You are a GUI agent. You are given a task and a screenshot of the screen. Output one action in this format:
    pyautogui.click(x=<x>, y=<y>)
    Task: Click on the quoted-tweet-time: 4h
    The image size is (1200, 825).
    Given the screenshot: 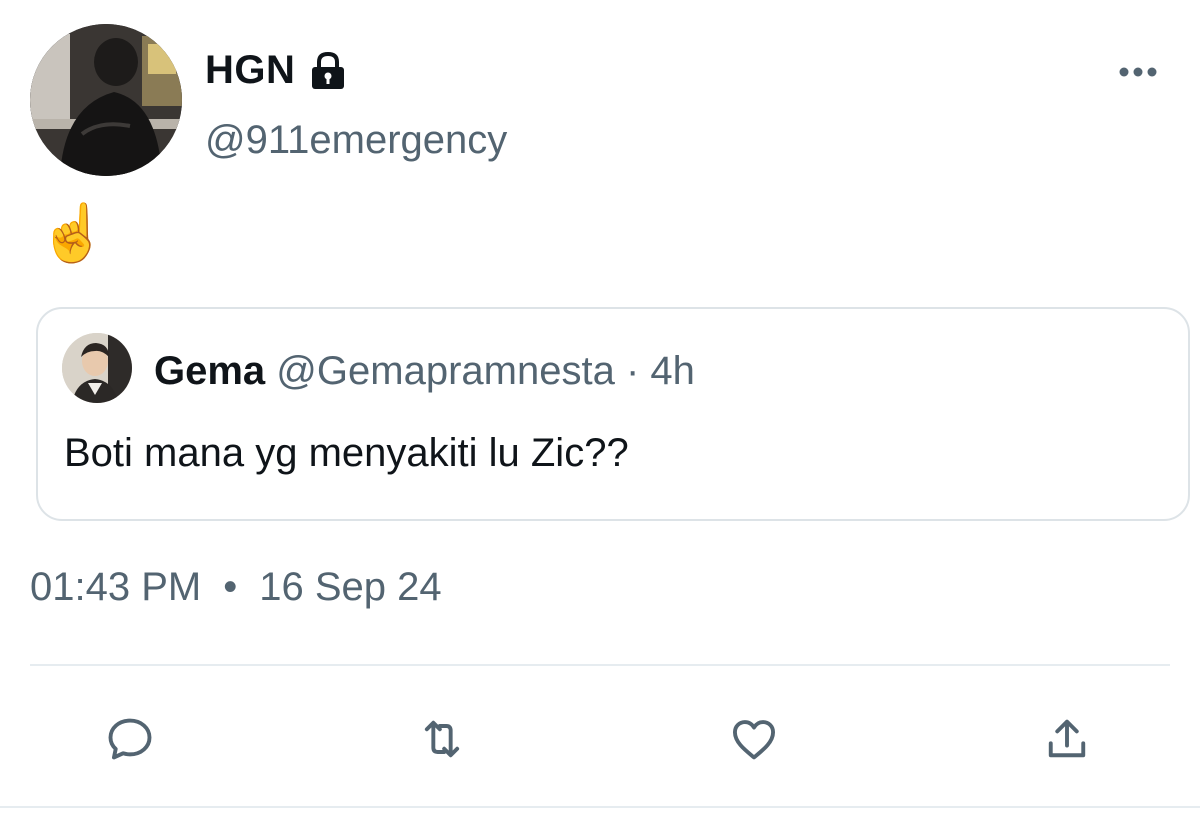 What is the action you would take?
    pyautogui.click(x=672, y=371)
    